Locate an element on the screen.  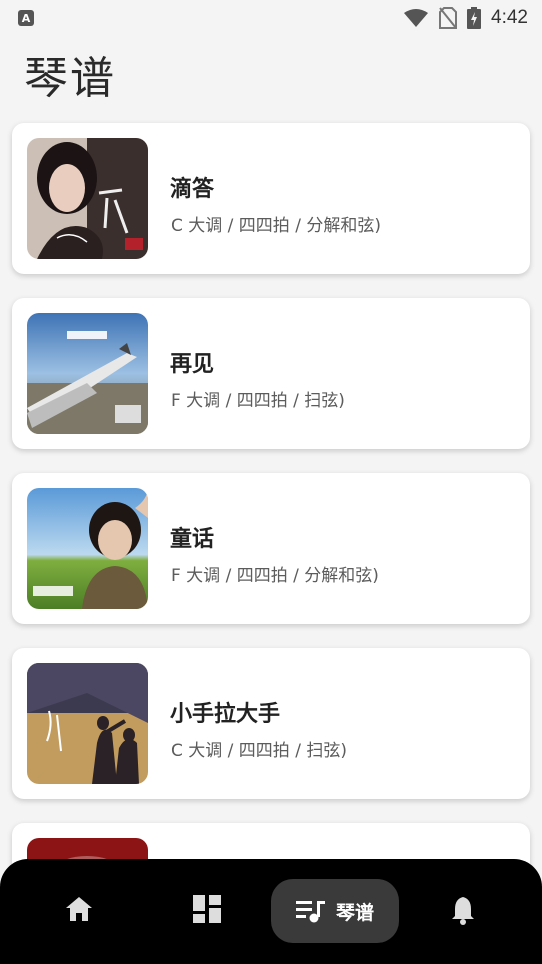
status-time: 4:42 is located at coordinates (509, 17).